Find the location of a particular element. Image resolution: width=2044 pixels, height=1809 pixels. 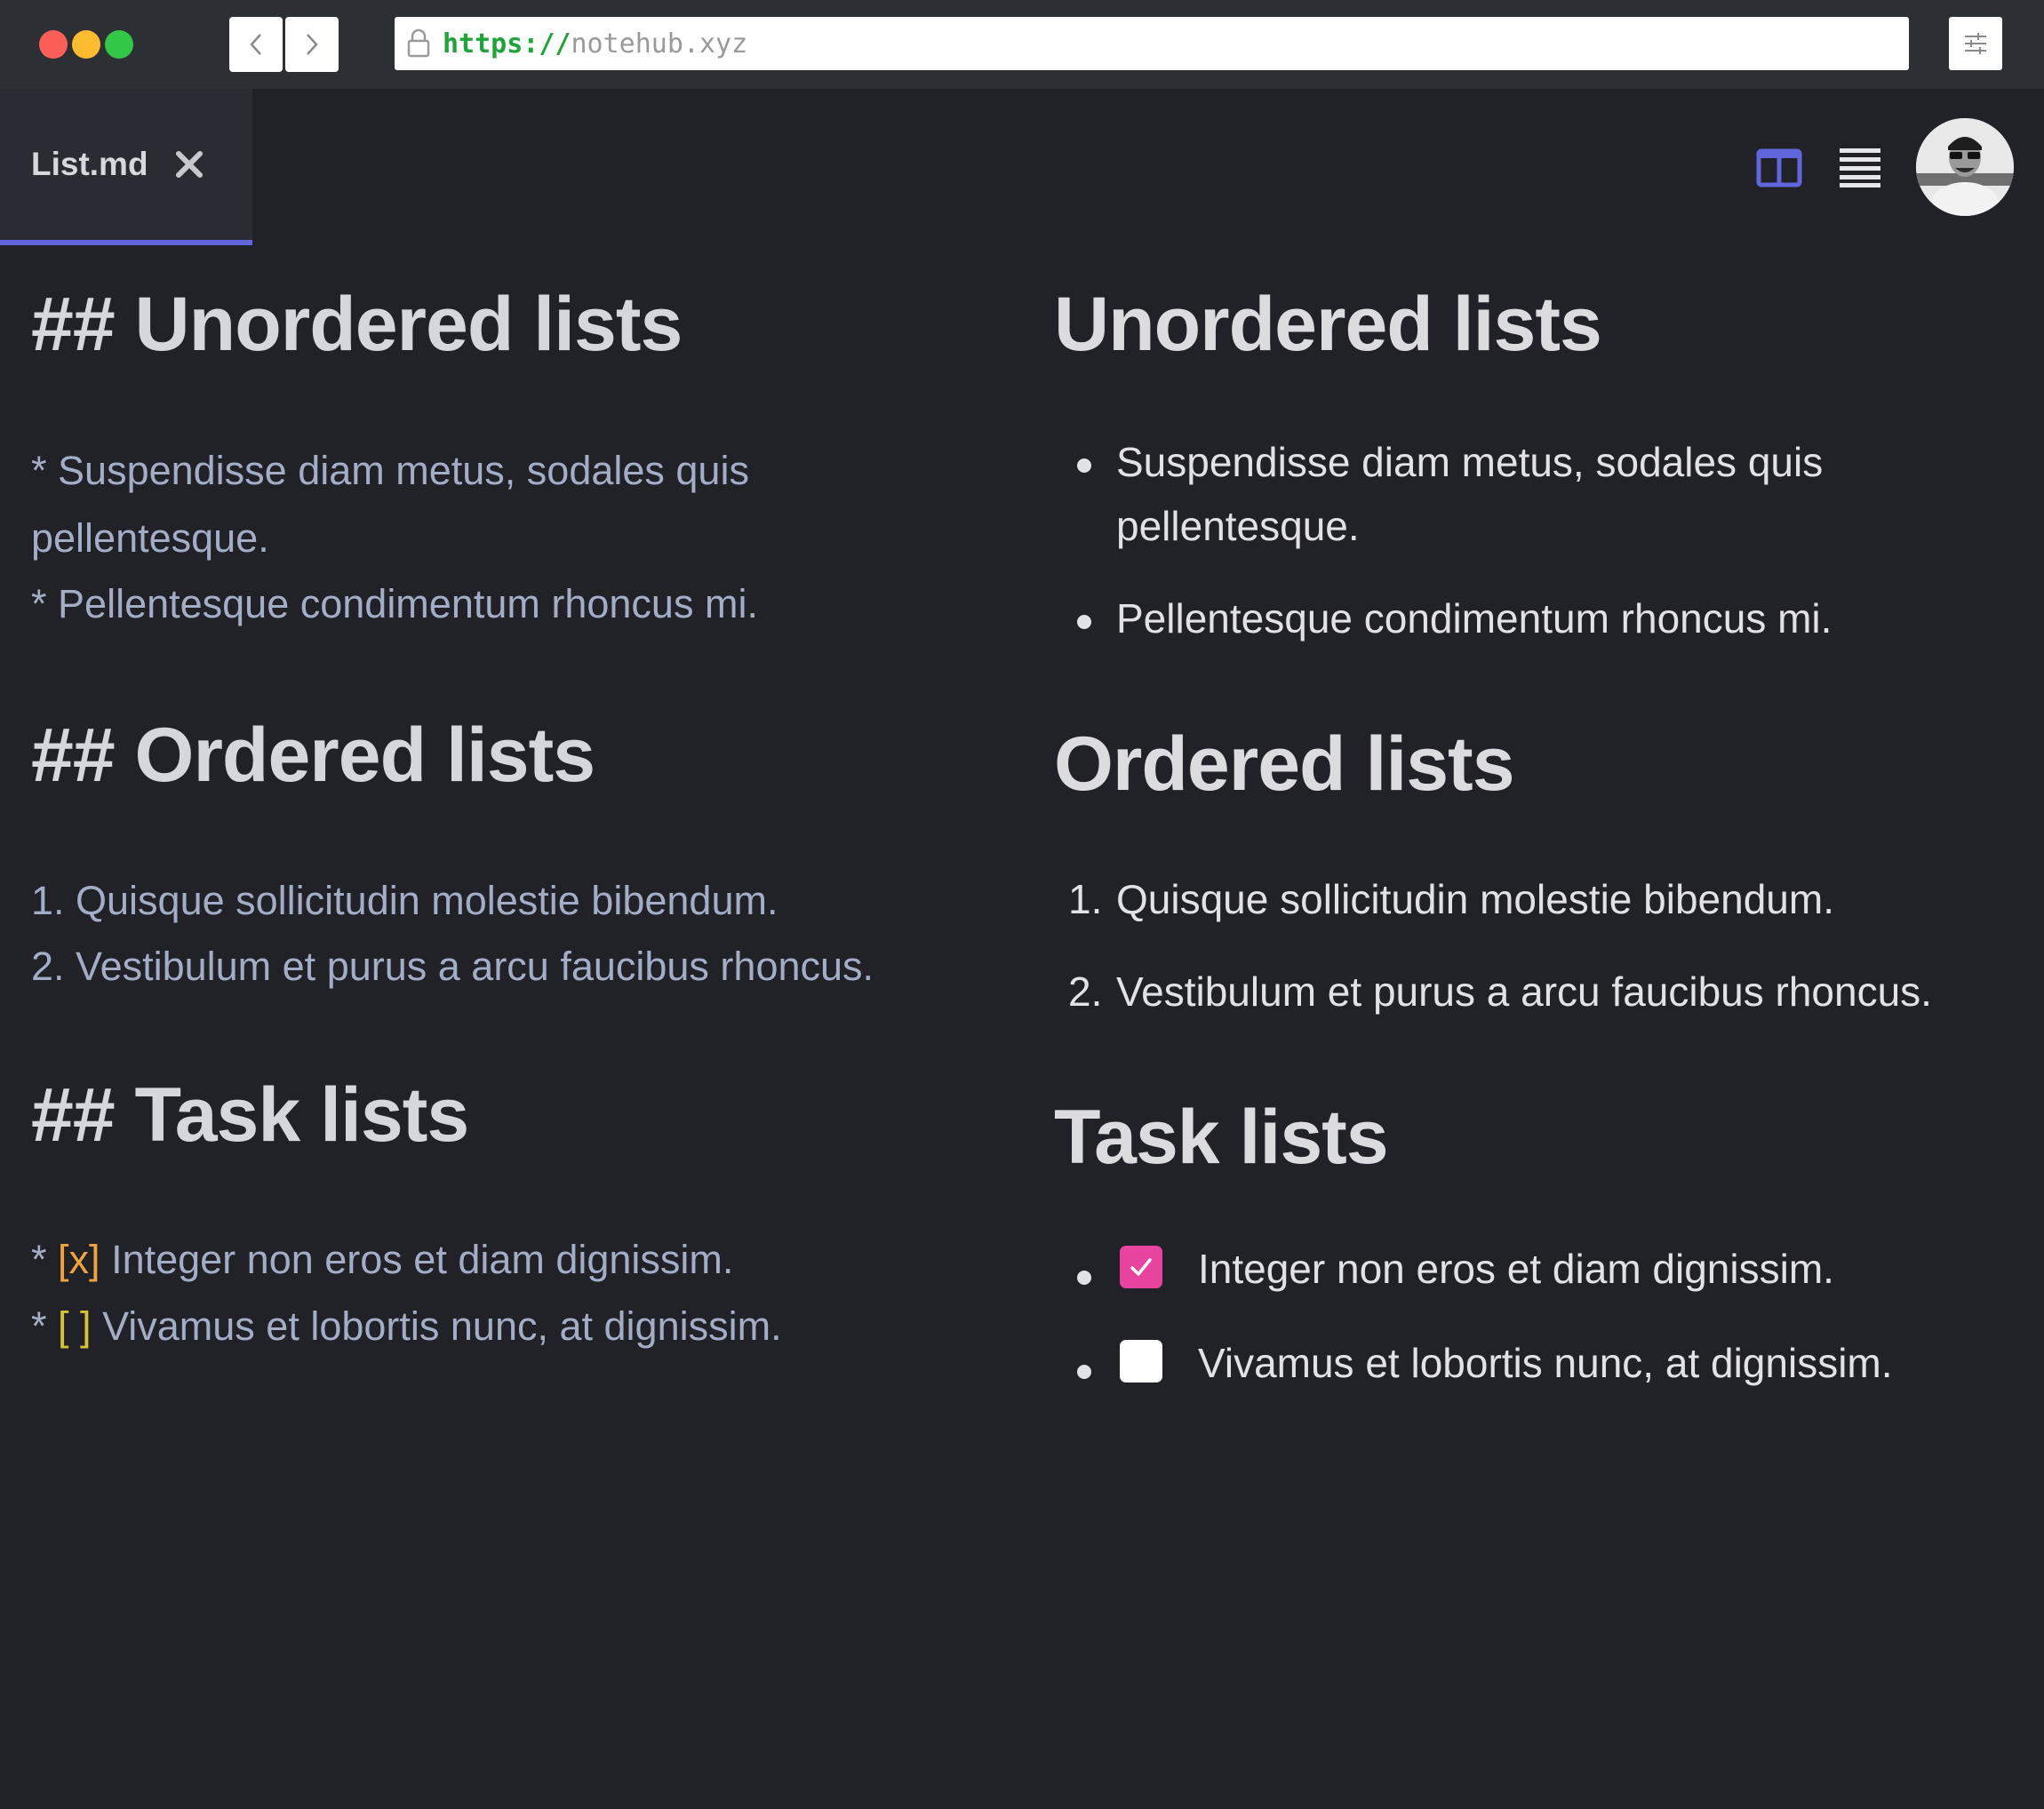

sliders-icon is located at coordinates (1975, 43).